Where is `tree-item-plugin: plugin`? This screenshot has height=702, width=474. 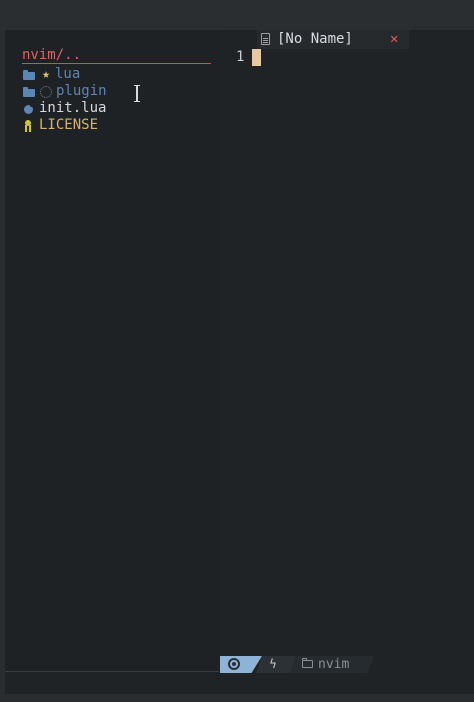 tree-item-plugin: plugin is located at coordinates (64, 91).